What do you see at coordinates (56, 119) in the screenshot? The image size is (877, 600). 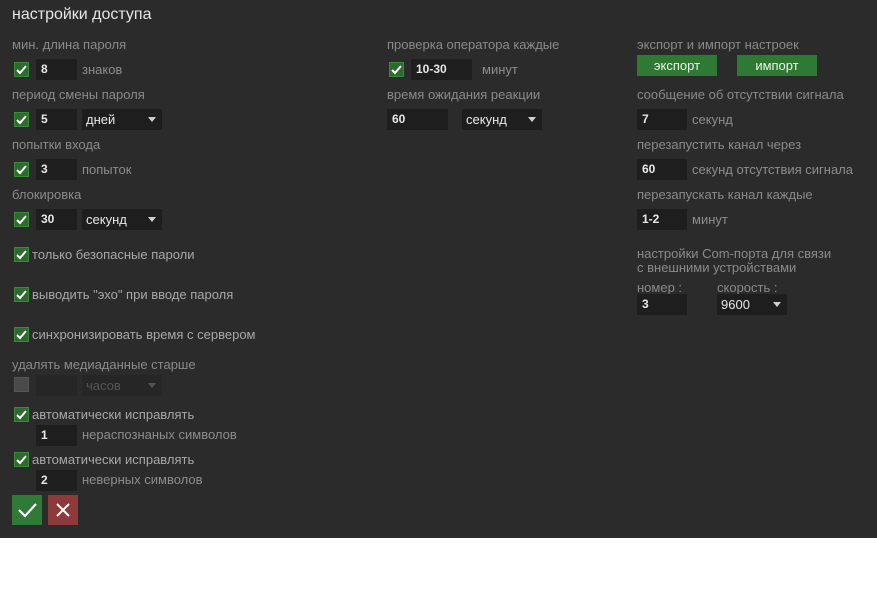 I see `change-period-input: 5` at bounding box center [56, 119].